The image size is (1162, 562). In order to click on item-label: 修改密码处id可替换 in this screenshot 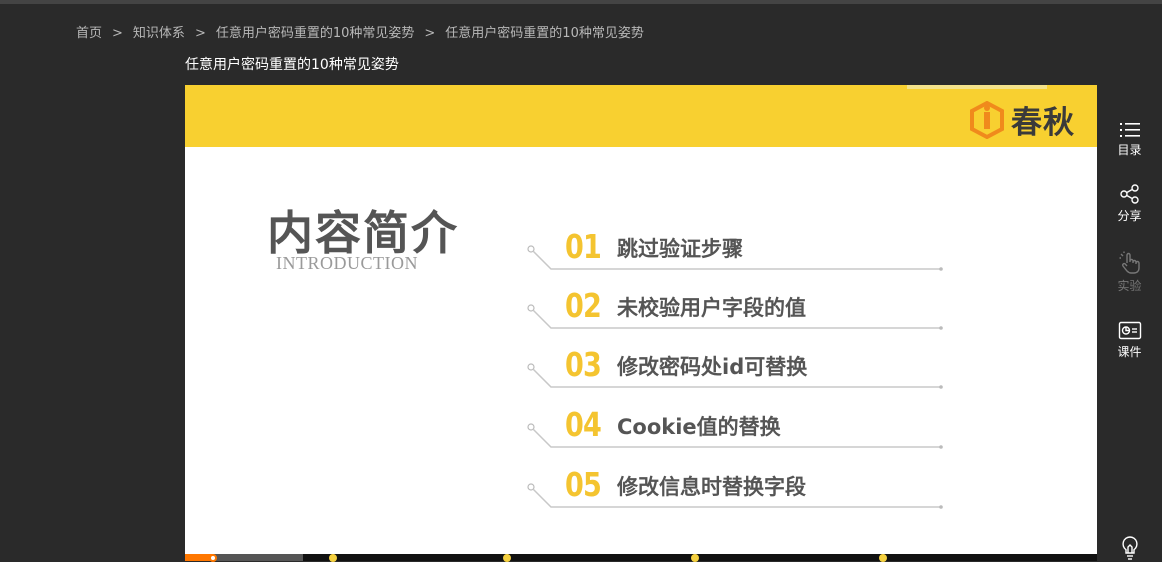, I will do `click(712, 367)`.